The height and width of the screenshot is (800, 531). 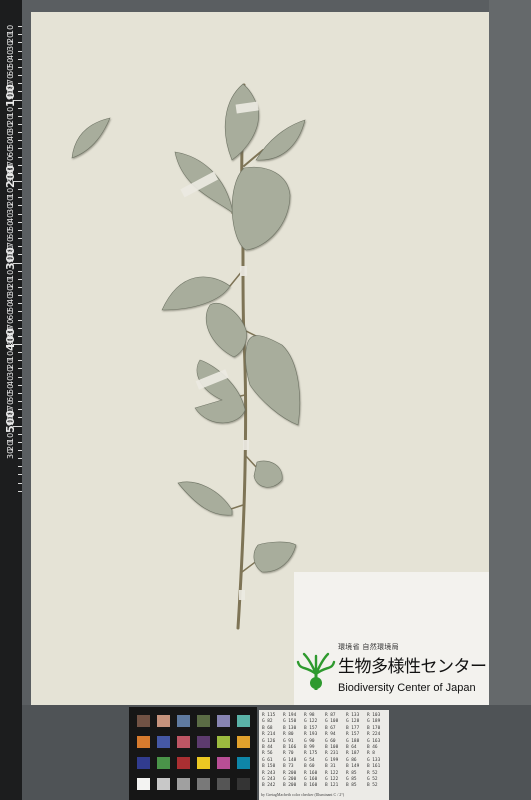 What do you see at coordinates (269, 773) in the screenshot?
I see `table-cell: R 243` at bounding box center [269, 773].